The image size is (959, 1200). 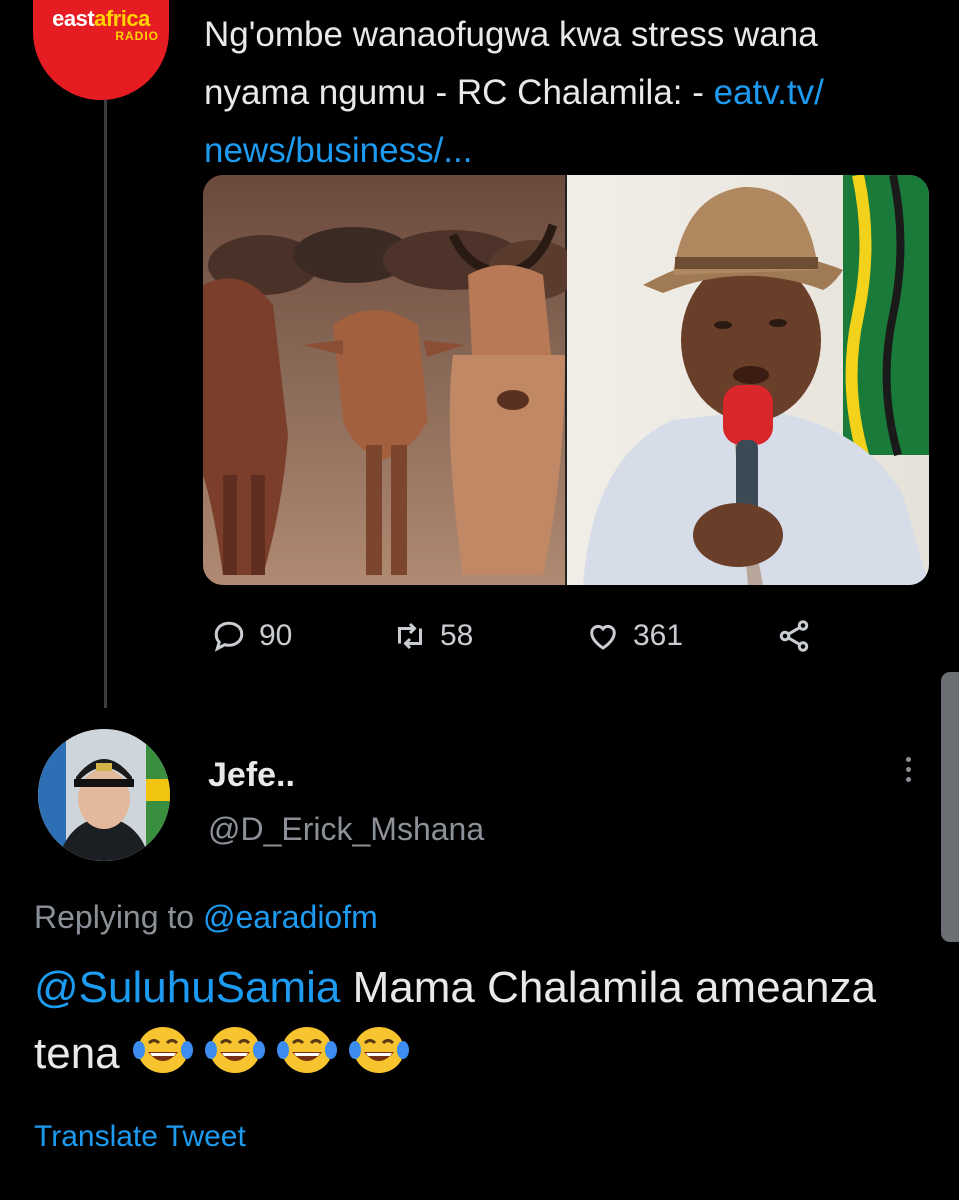 I want to click on media-image-right, so click(x=748, y=380).